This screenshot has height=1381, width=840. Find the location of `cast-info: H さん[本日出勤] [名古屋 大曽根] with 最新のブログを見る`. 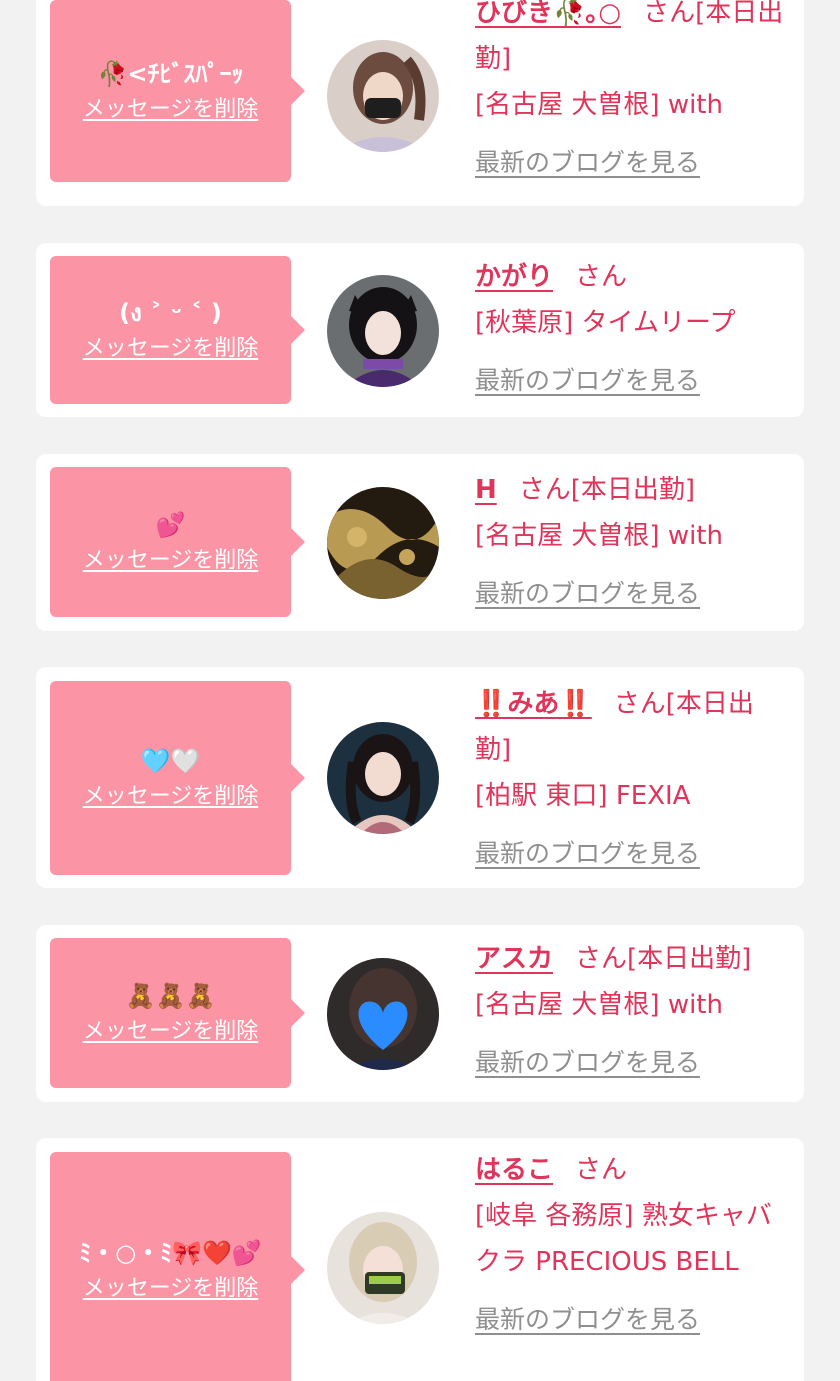

cast-info: H さん[本日出勤] [名古屋 大曽根] with 最新のブログを見る is located at coordinates (632, 542).